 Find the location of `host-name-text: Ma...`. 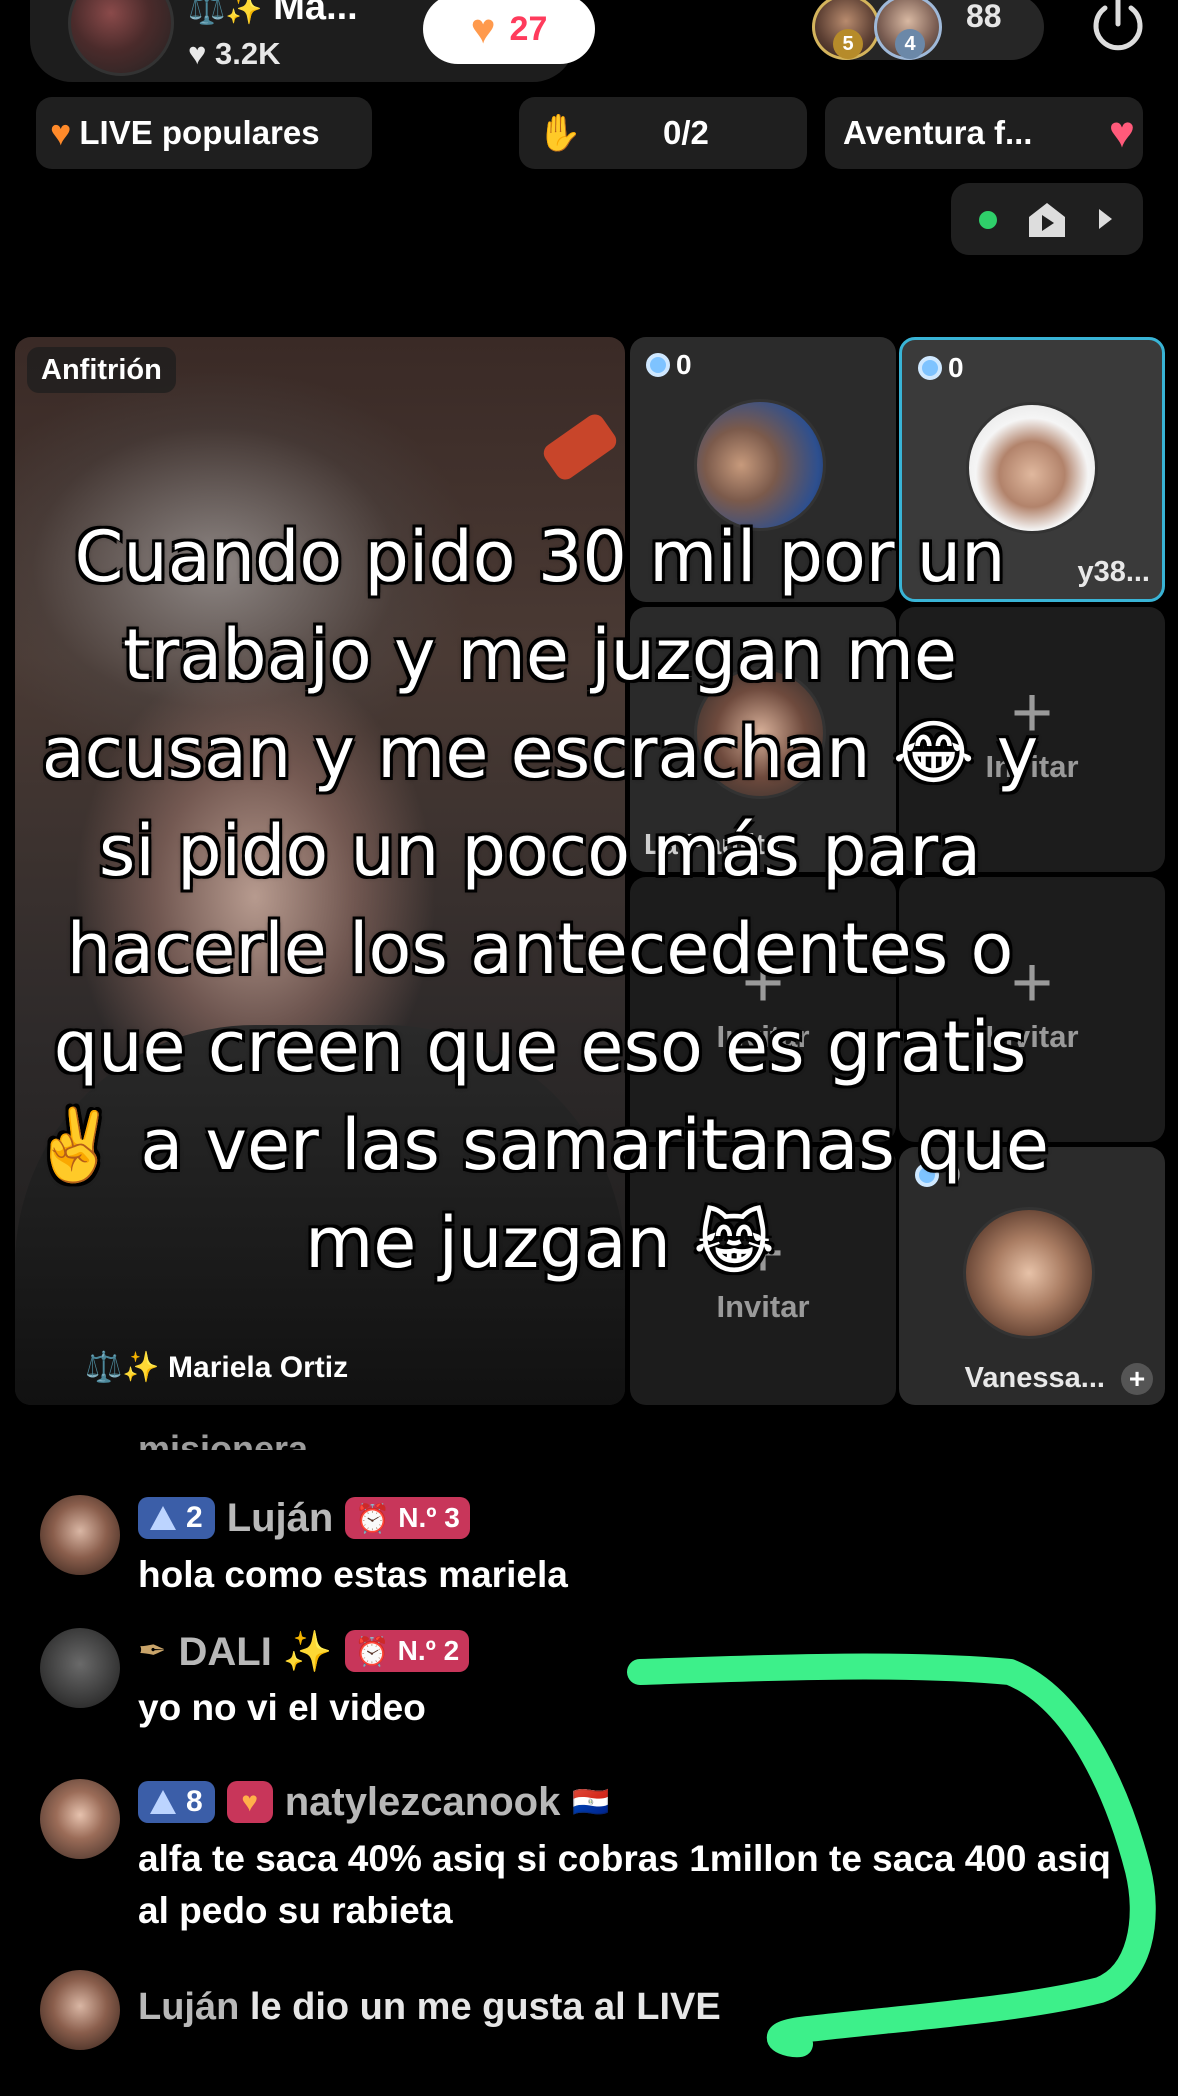

host-name-text: Ma... is located at coordinates (315, 14).